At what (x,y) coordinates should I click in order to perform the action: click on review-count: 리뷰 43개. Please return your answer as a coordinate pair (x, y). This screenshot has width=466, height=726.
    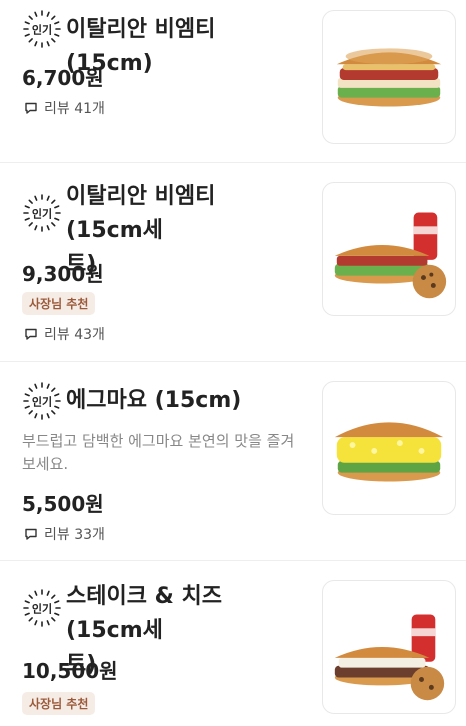
    Looking at the image, I should click on (64, 334).